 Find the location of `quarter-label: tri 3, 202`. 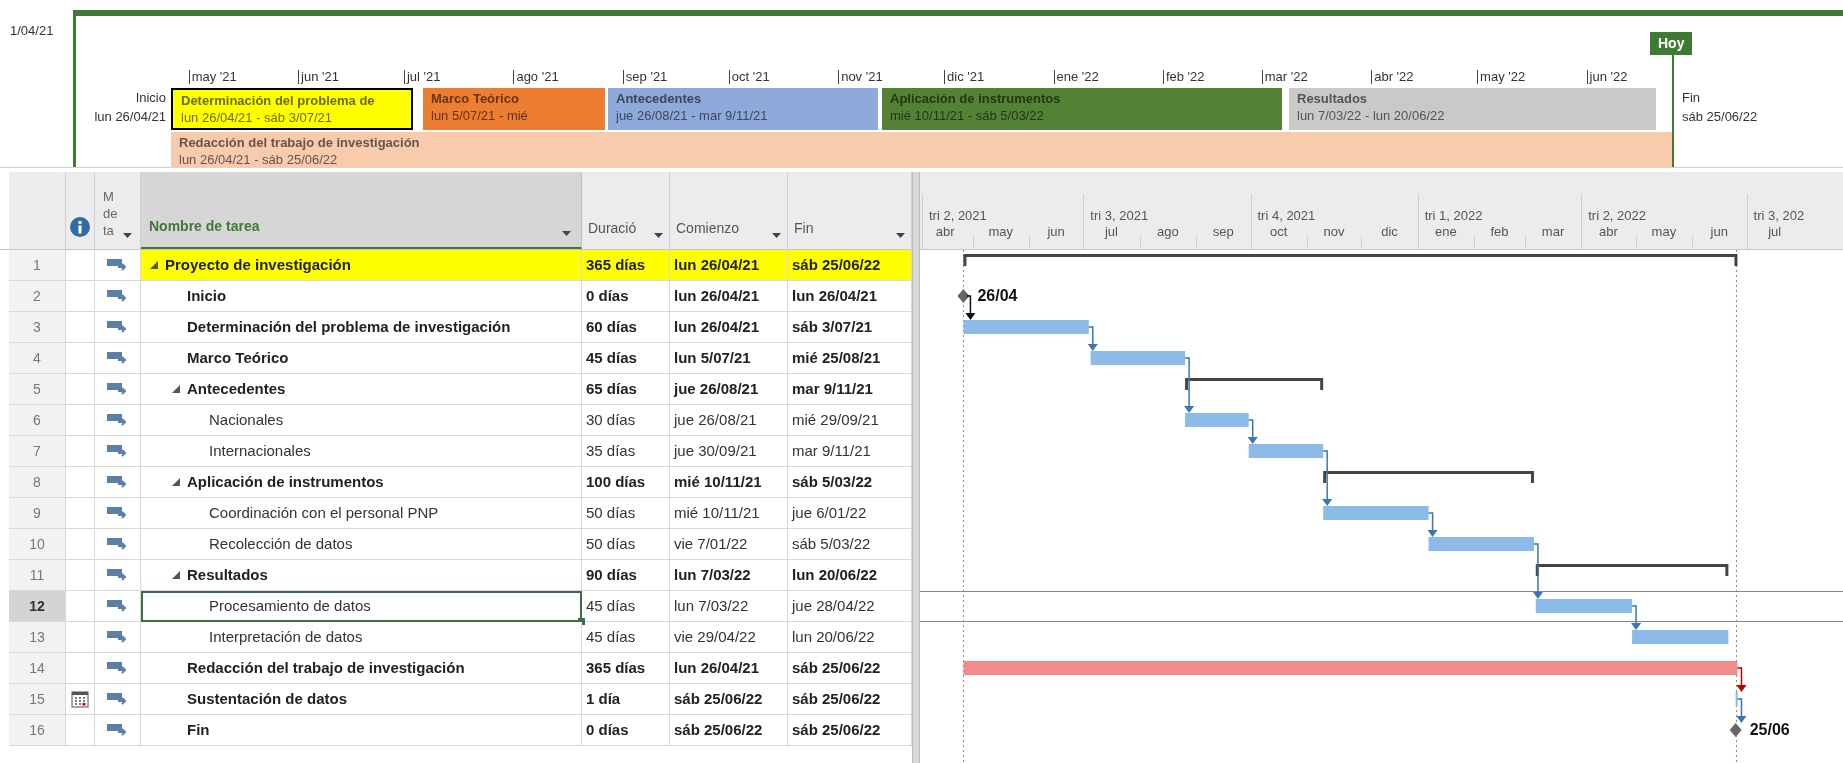

quarter-label: tri 3, 202 is located at coordinates (1779, 216).